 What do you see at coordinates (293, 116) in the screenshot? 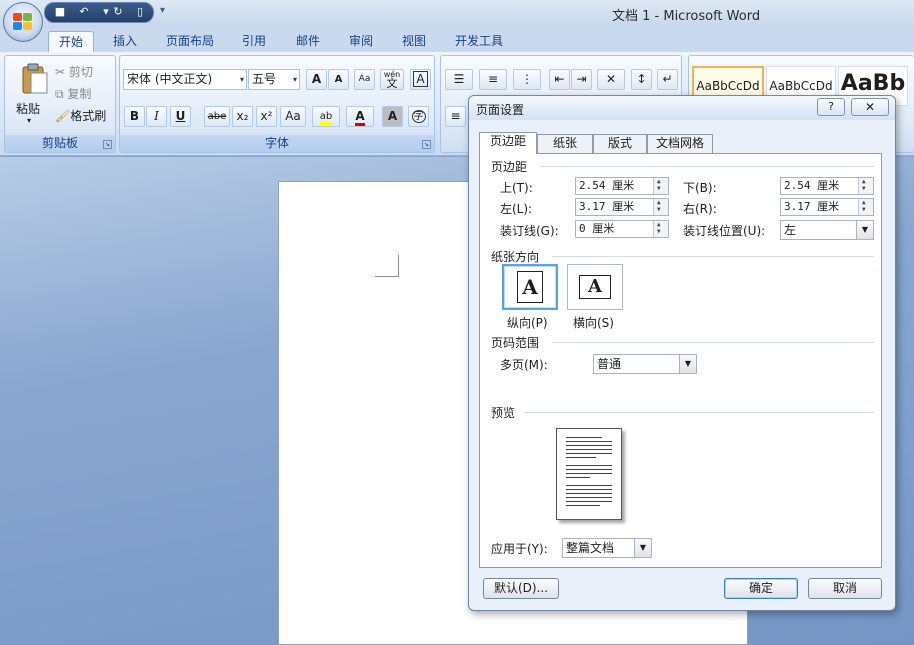
I see `change-case-button: Aa` at bounding box center [293, 116].